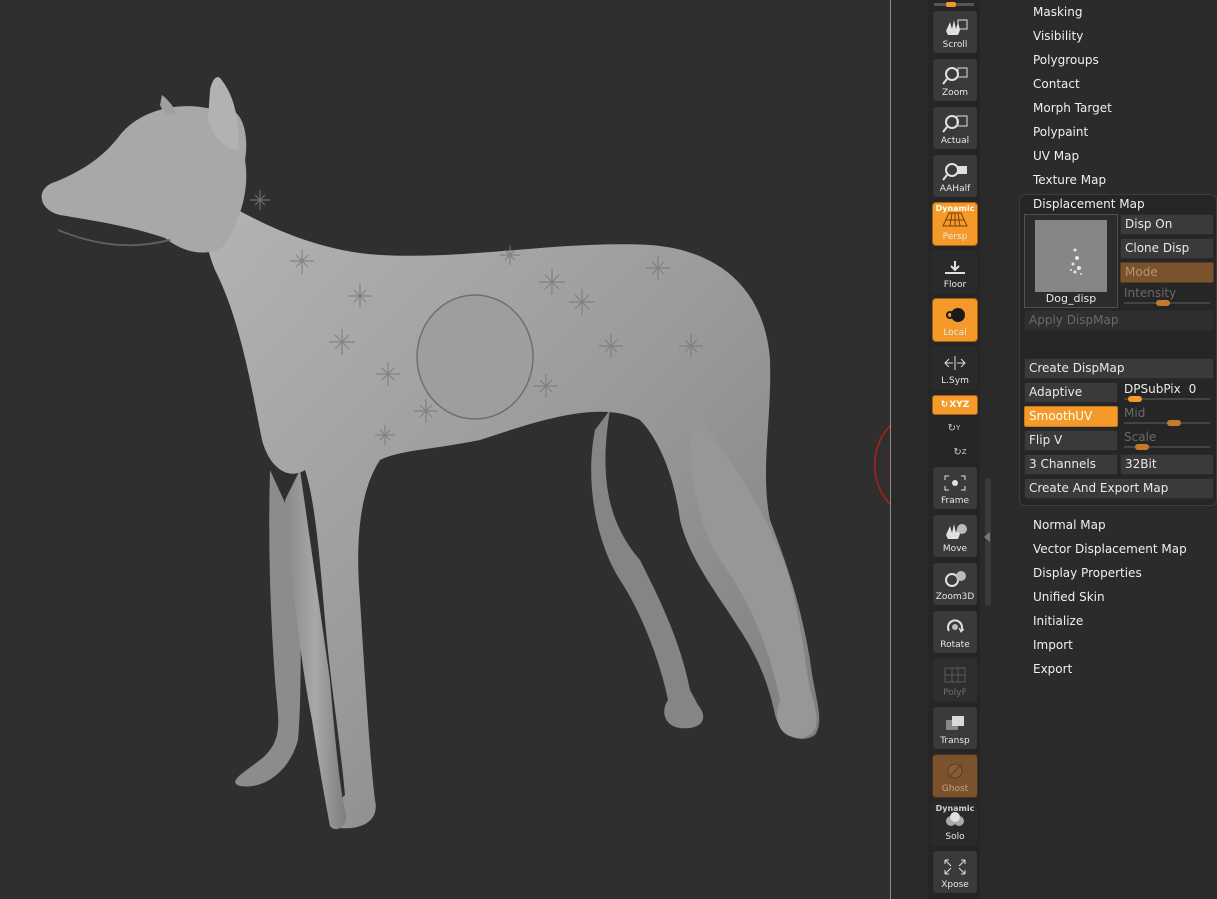 The image size is (1217, 899). What do you see at coordinates (955, 837) in the screenshot?
I see `solo-label: Solo` at bounding box center [955, 837].